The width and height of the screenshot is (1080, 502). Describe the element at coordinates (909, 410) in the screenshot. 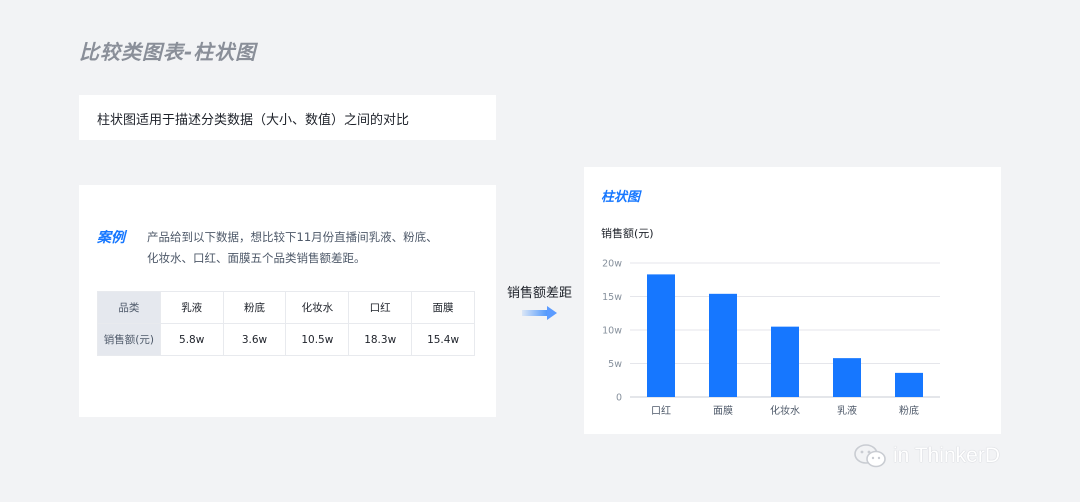

I see `x-tick-label: 粉底` at that location.